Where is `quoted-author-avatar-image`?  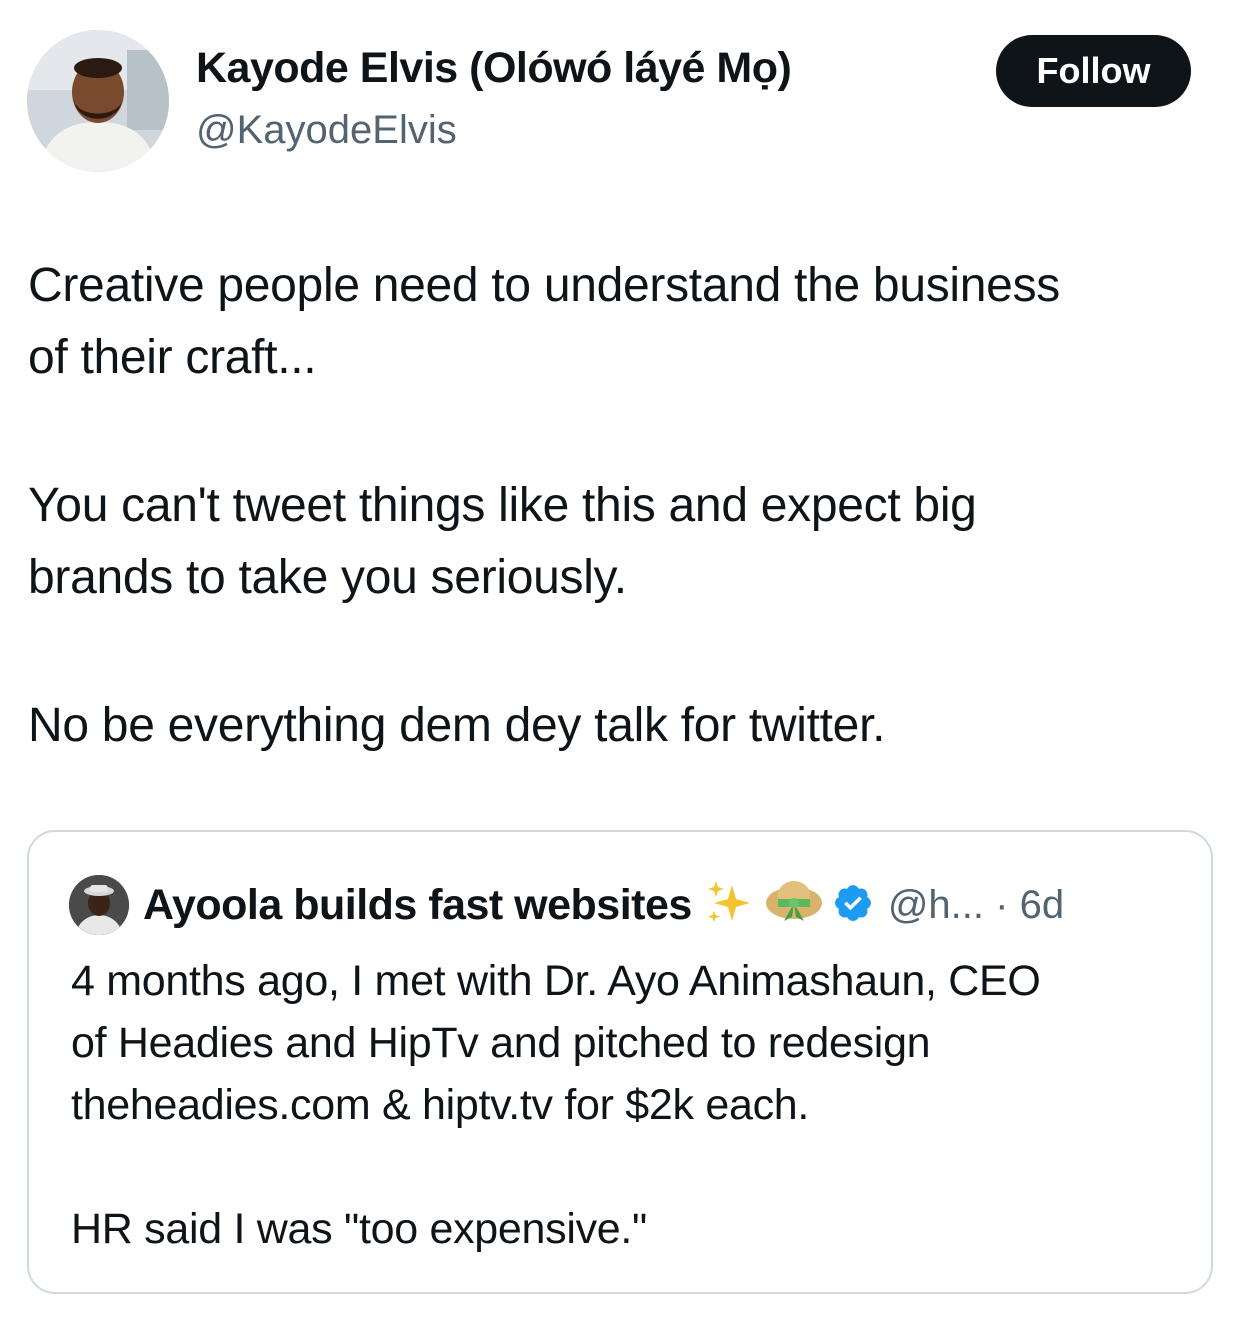 quoted-author-avatar-image is located at coordinates (99, 905).